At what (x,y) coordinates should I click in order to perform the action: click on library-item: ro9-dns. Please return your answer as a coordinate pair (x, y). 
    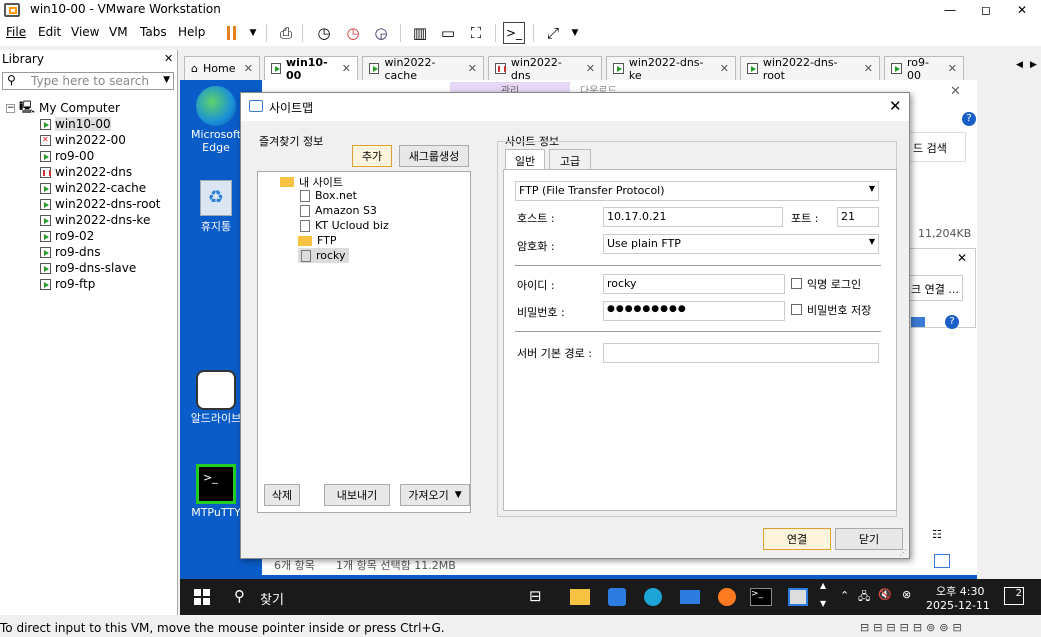
    Looking at the image, I should click on (100, 252).